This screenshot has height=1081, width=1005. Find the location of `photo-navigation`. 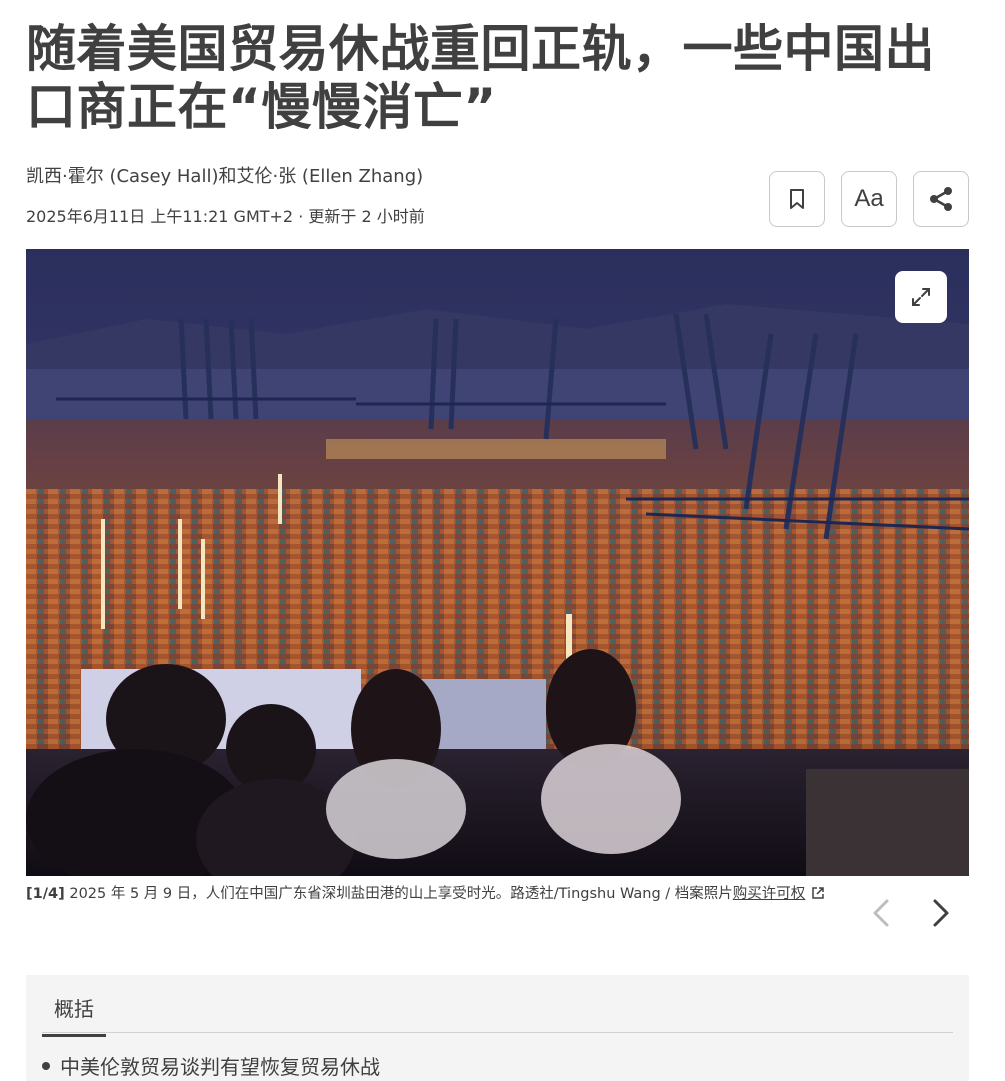

photo-navigation is located at coordinates (911, 913).